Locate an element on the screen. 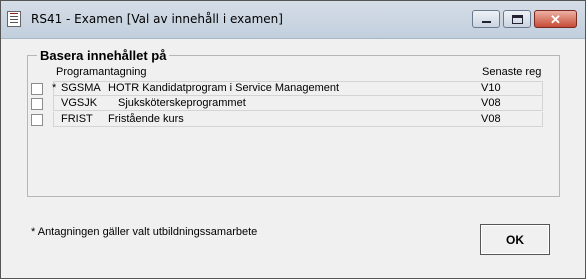 This screenshot has height=279, width=586. group-title: Basera innehållet på is located at coordinates (103, 55).